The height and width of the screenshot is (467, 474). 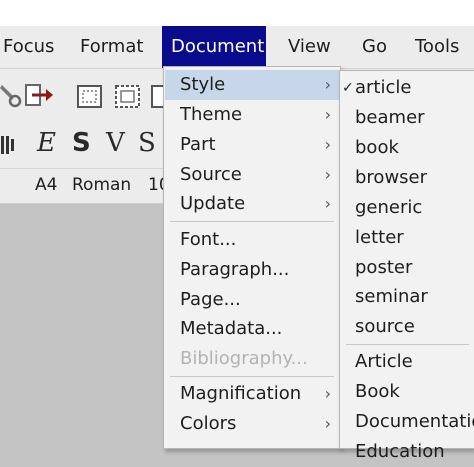 I want to click on style-item-browser: browser, so click(x=407, y=178).